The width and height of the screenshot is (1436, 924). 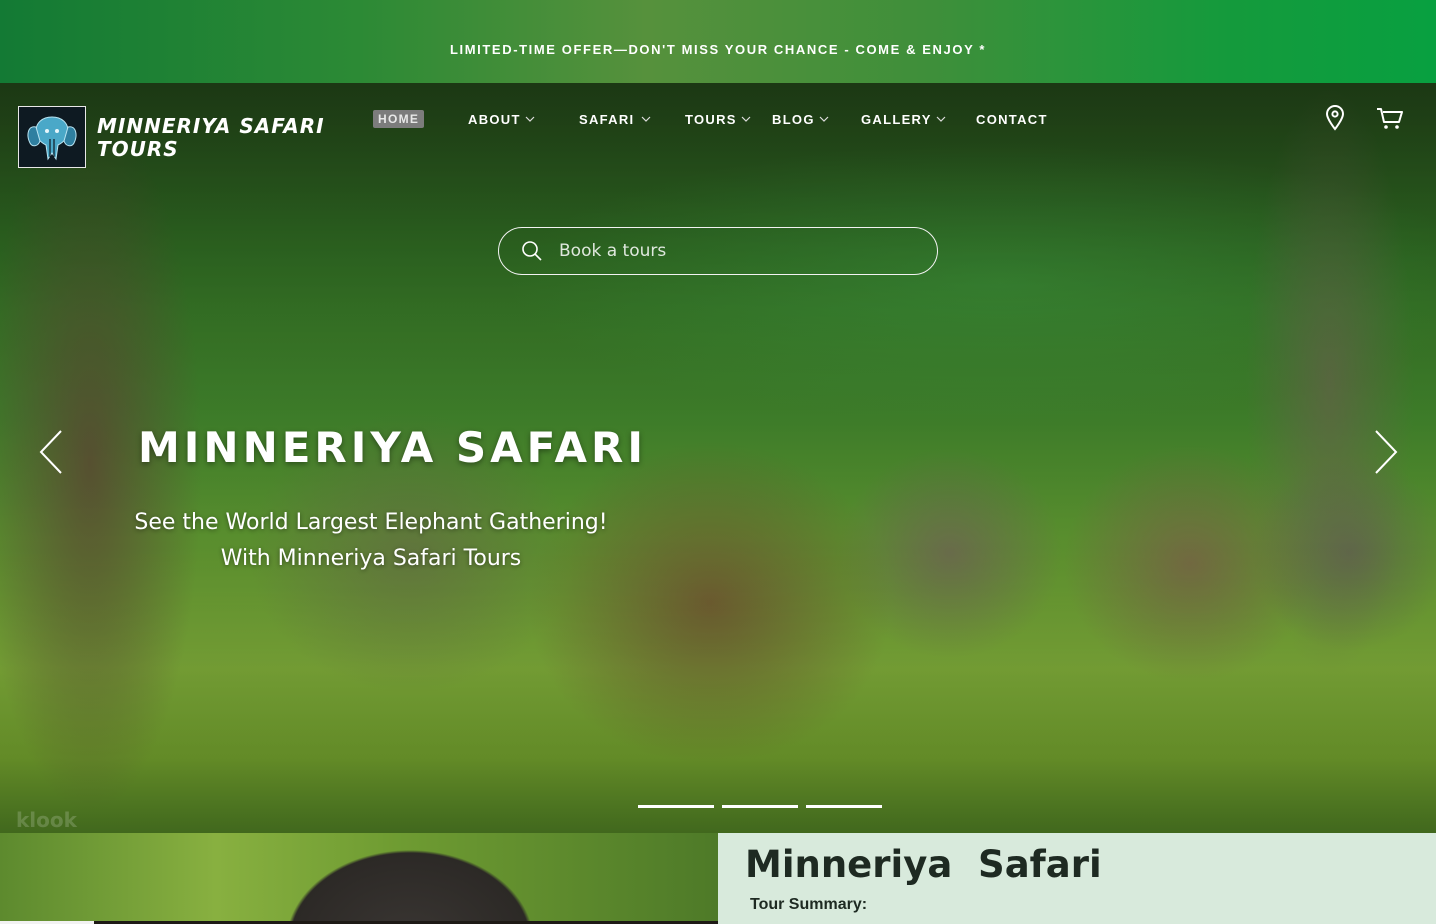 I want to click on section-title: Minneriya Safari, so click(x=923, y=864).